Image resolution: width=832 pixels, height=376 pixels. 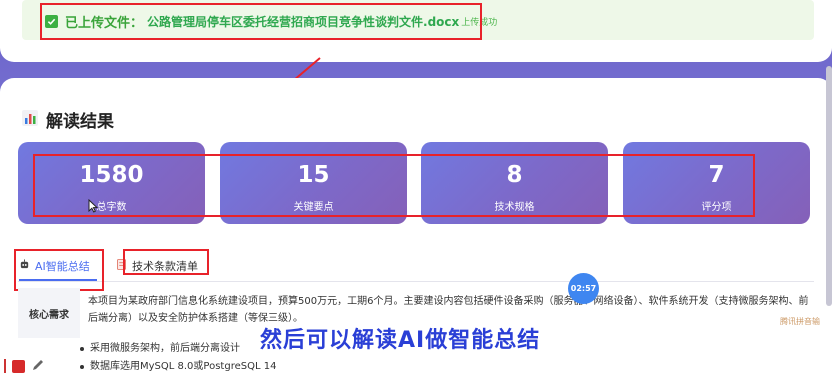 I want to click on annotation-box-ai-tab, so click(x=59, y=270).